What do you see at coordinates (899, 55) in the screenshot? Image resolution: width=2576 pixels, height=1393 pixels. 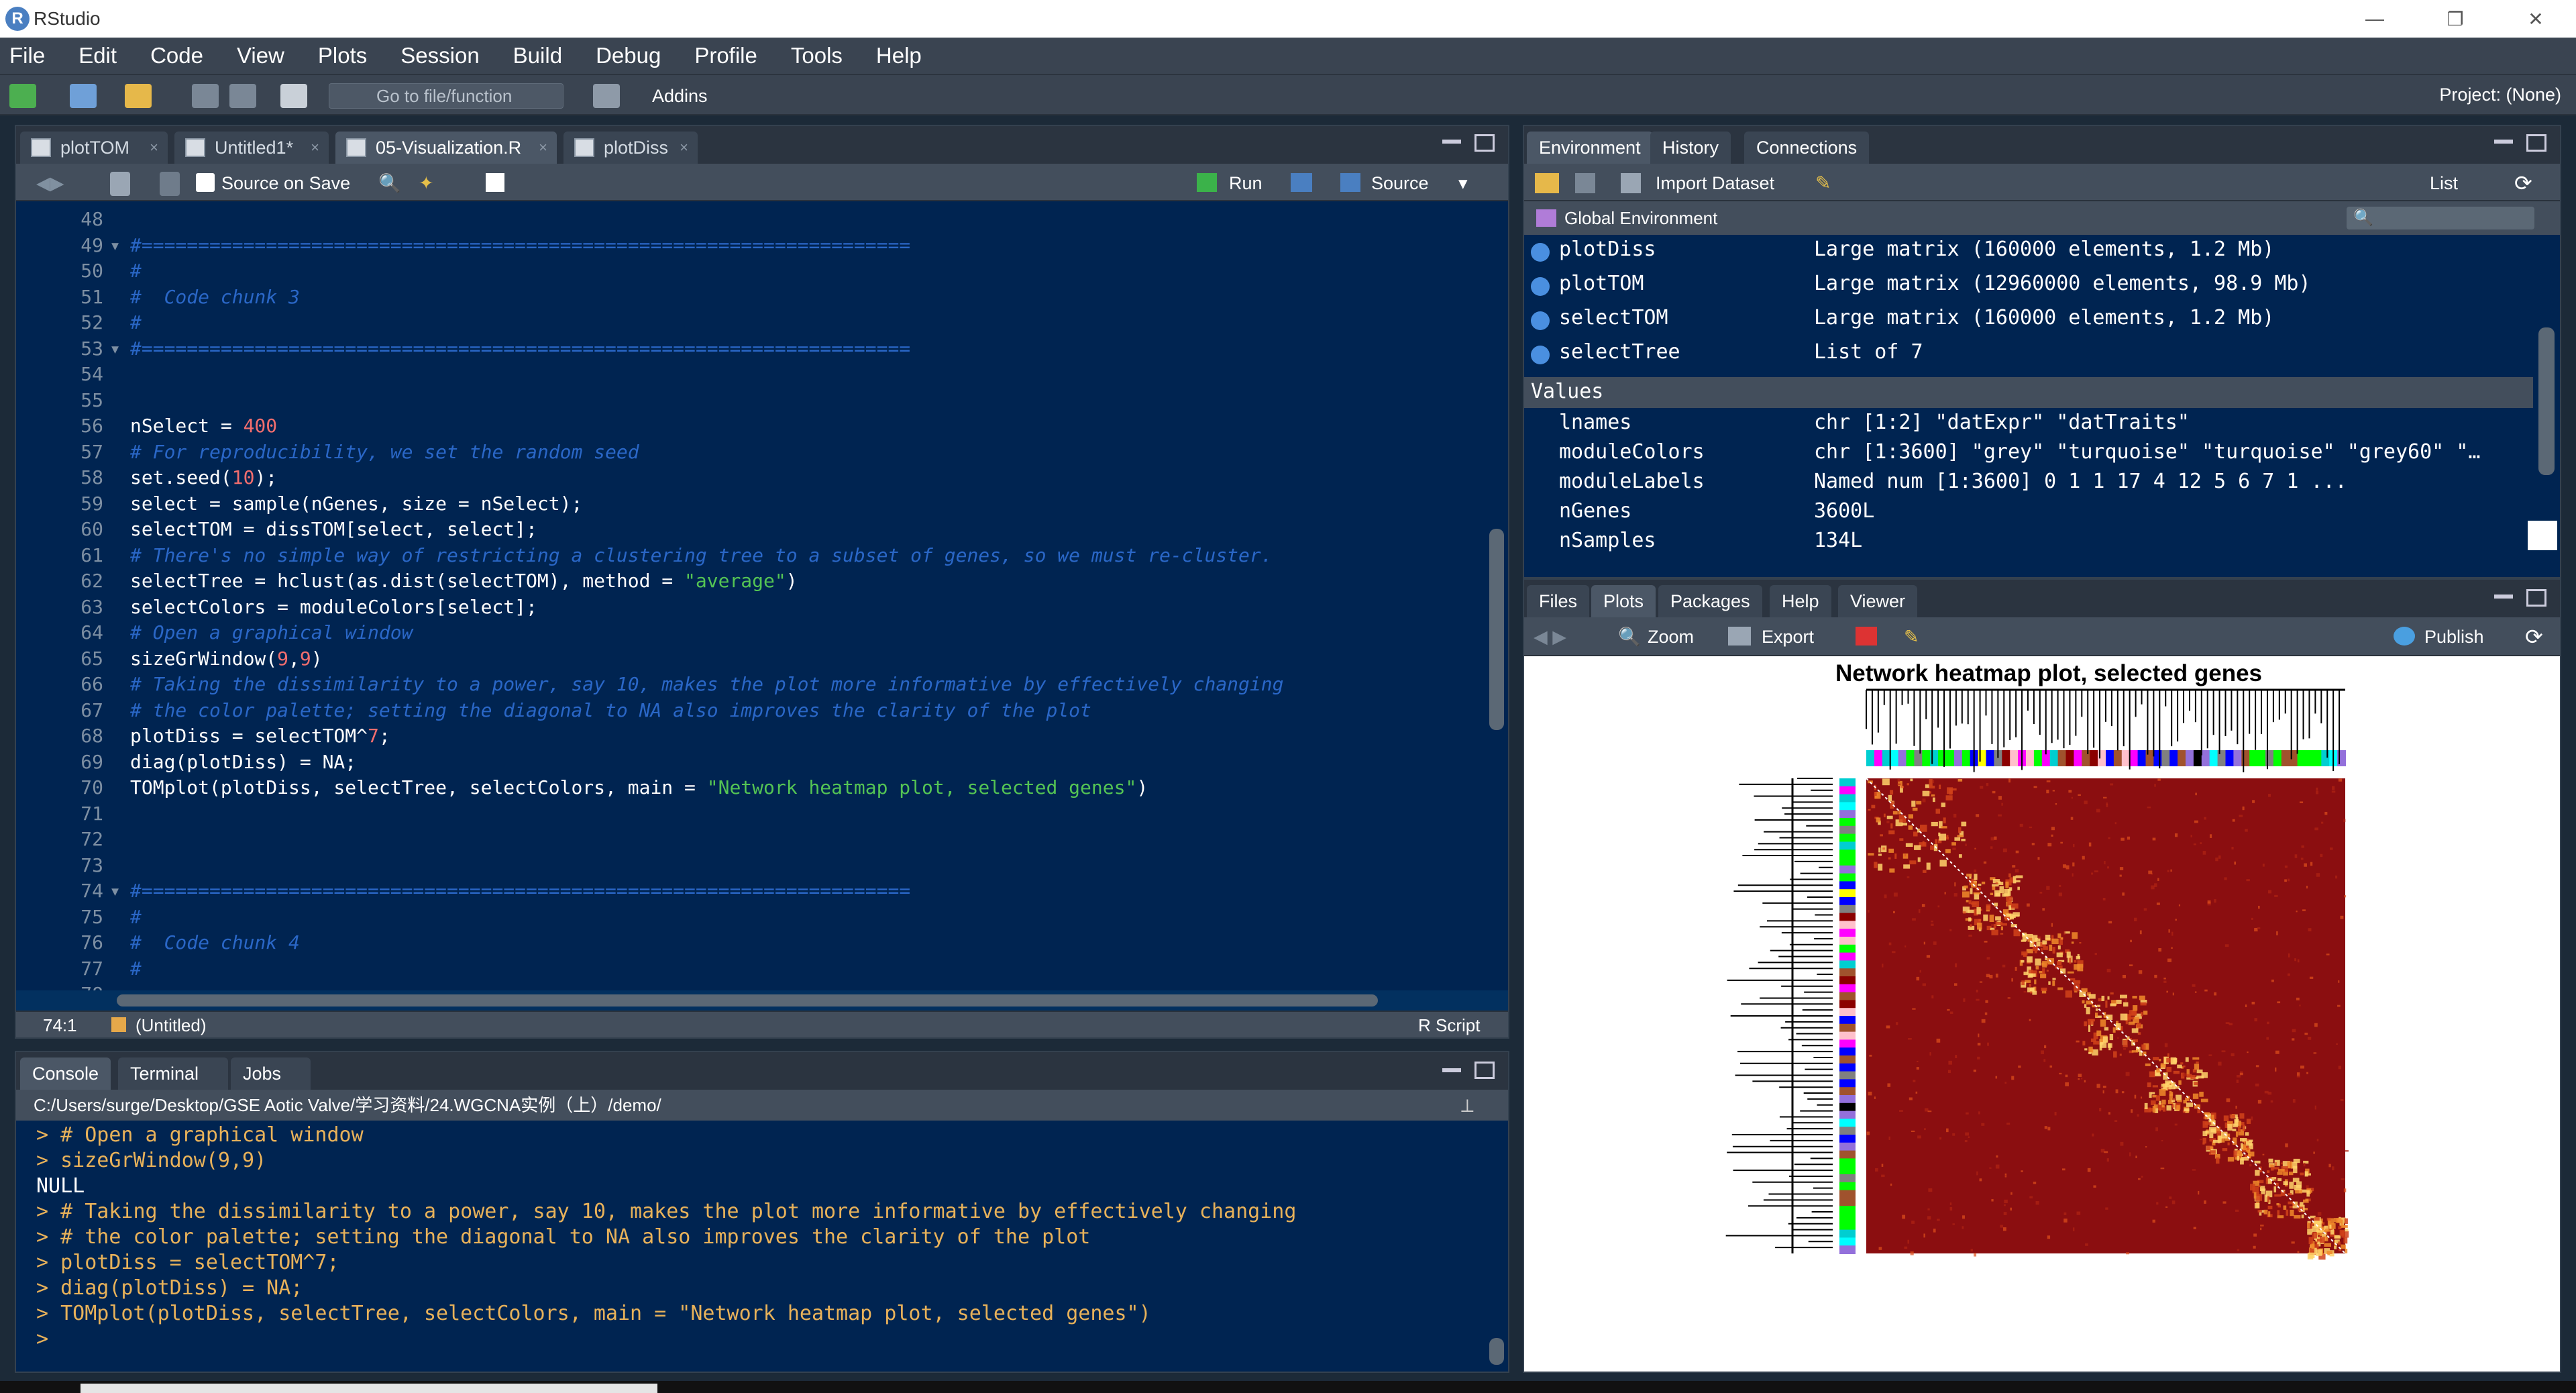 I see `menu-help: Help` at bounding box center [899, 55].